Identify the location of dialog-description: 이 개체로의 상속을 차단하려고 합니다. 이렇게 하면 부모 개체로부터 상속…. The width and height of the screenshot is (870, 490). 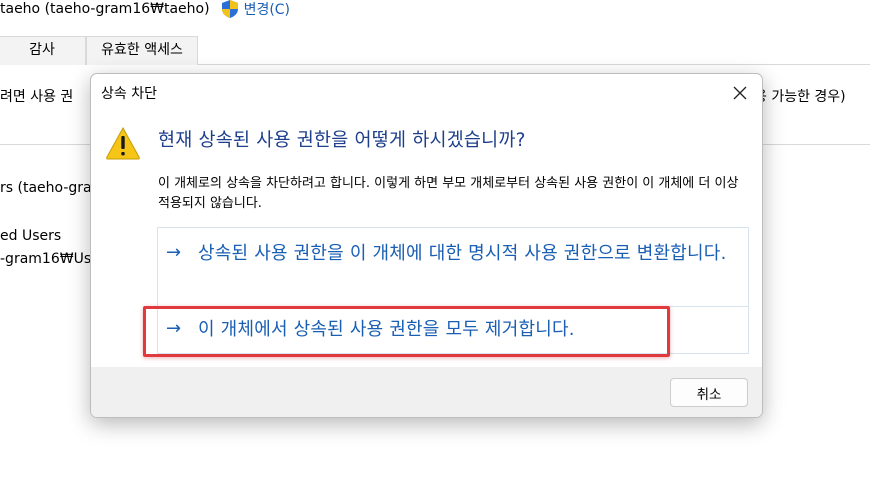
(448, 193).